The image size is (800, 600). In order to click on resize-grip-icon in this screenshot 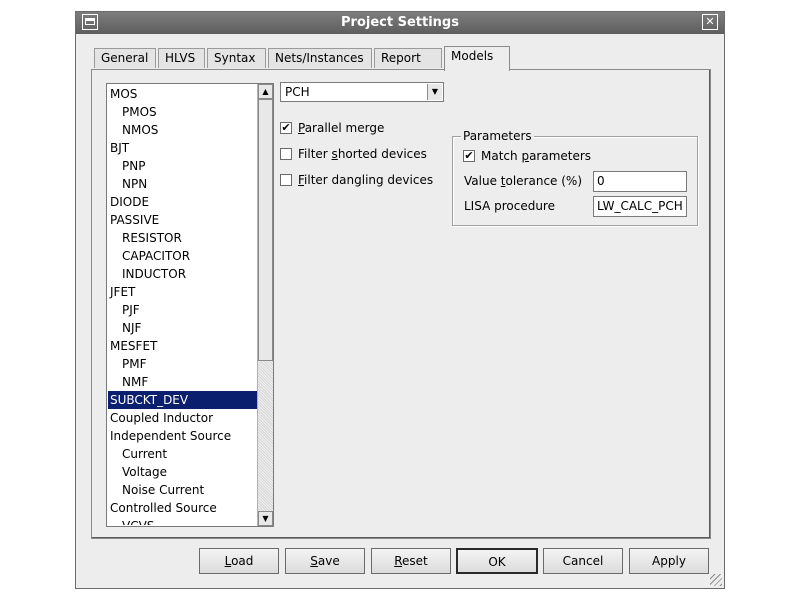, I will do `click(716, 580)`.